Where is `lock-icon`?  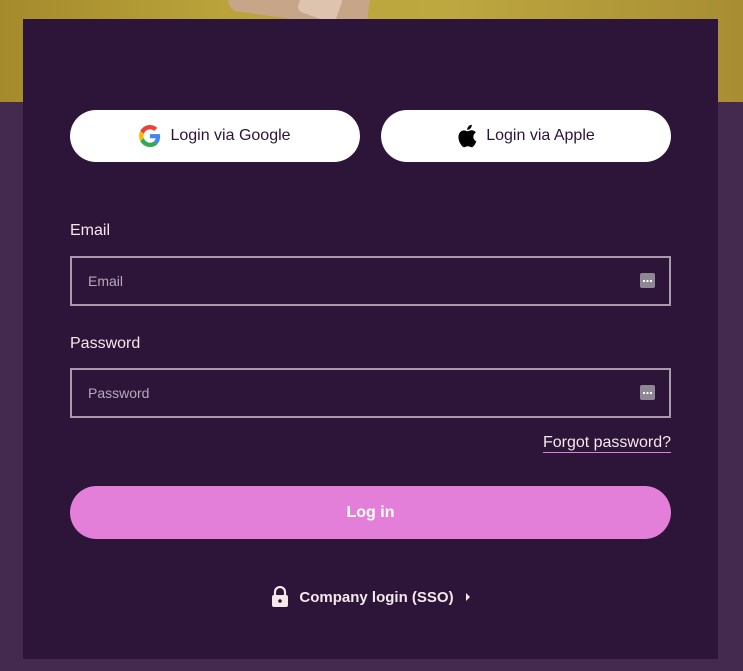
lock-icon is located at coordinates (280, 597).